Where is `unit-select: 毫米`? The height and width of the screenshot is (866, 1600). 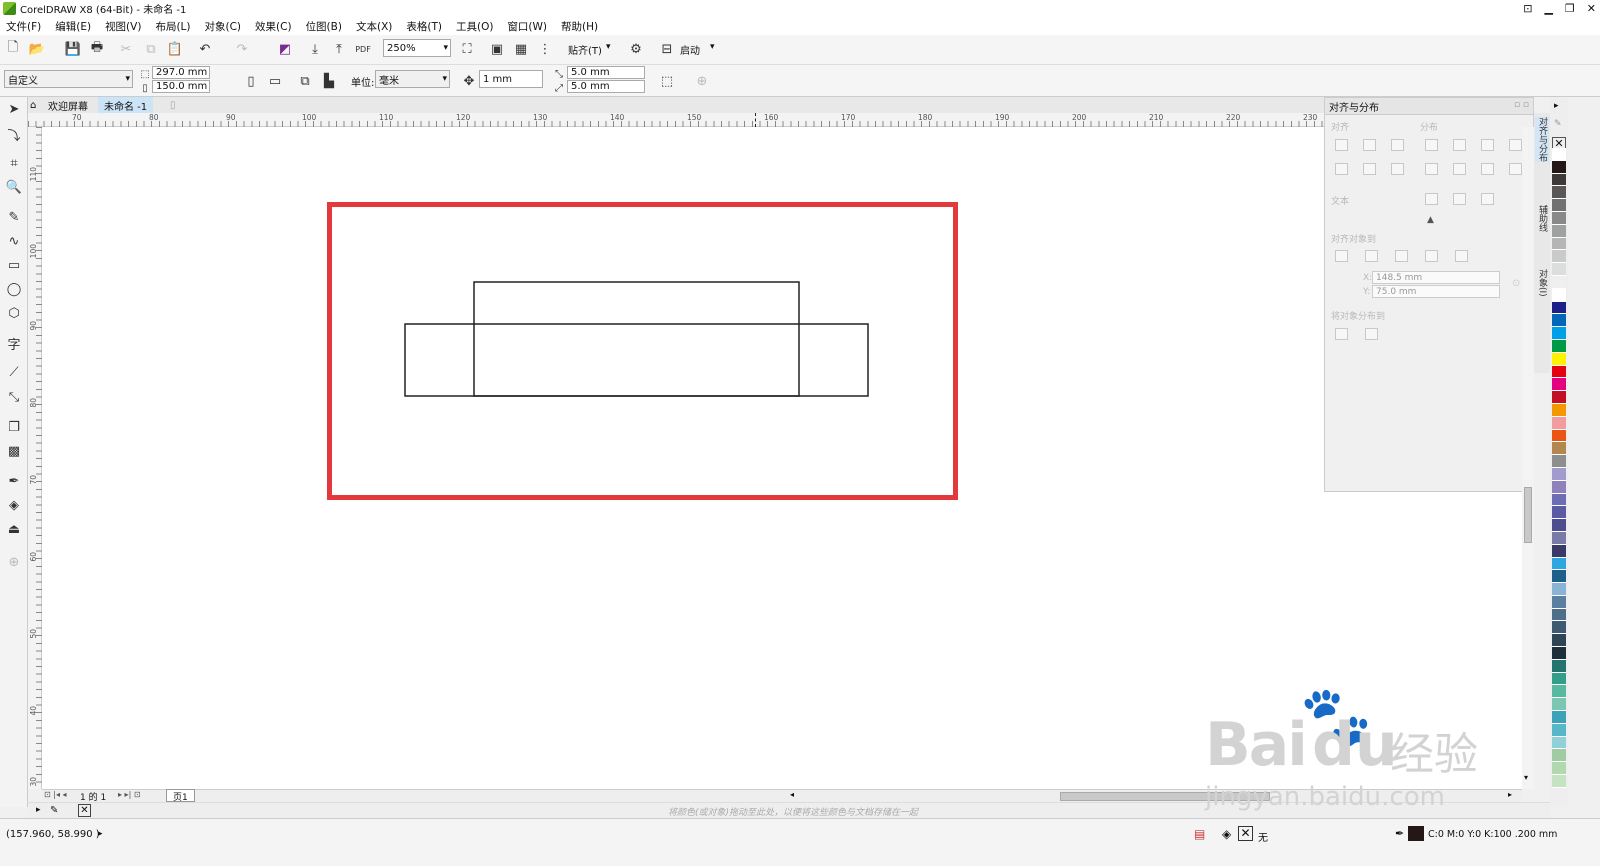 unit-select: 毫米 is located at coordinates (412, 79).